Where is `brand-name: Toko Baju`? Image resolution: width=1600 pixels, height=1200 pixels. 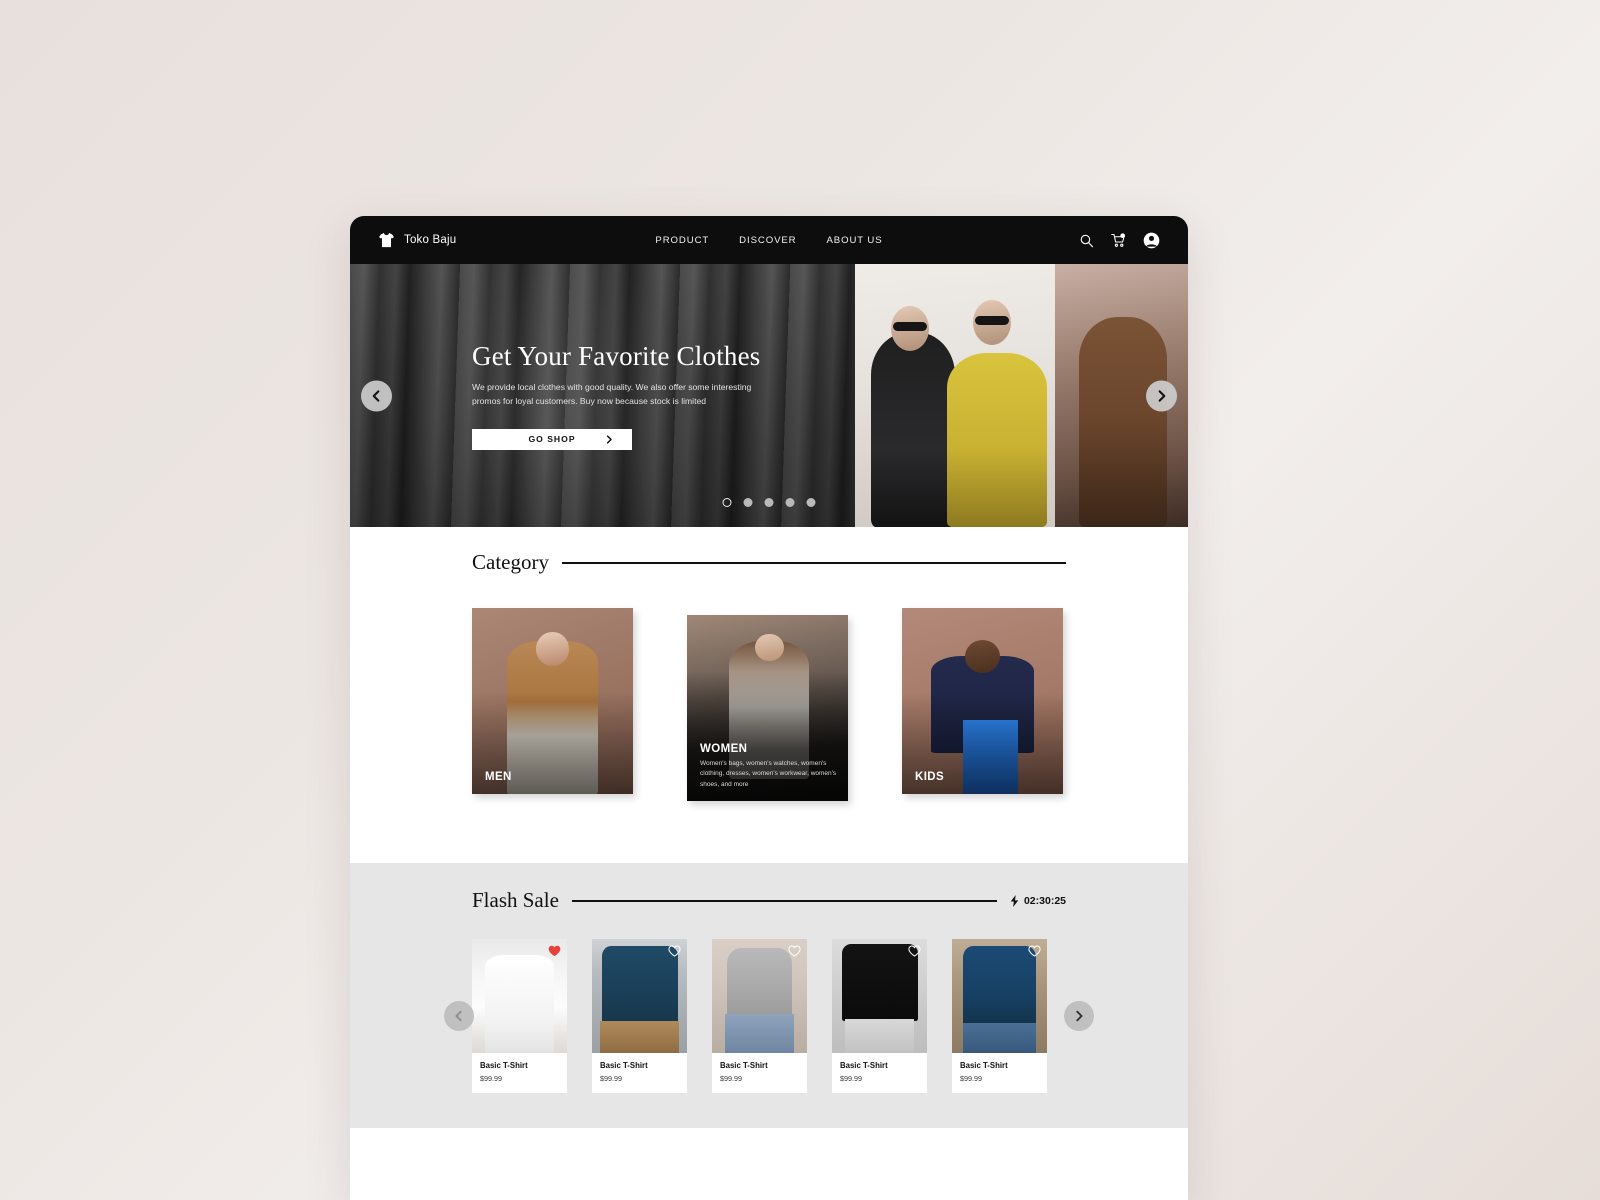
brand-name: Toko Baju is located at coordinates (430, 240).